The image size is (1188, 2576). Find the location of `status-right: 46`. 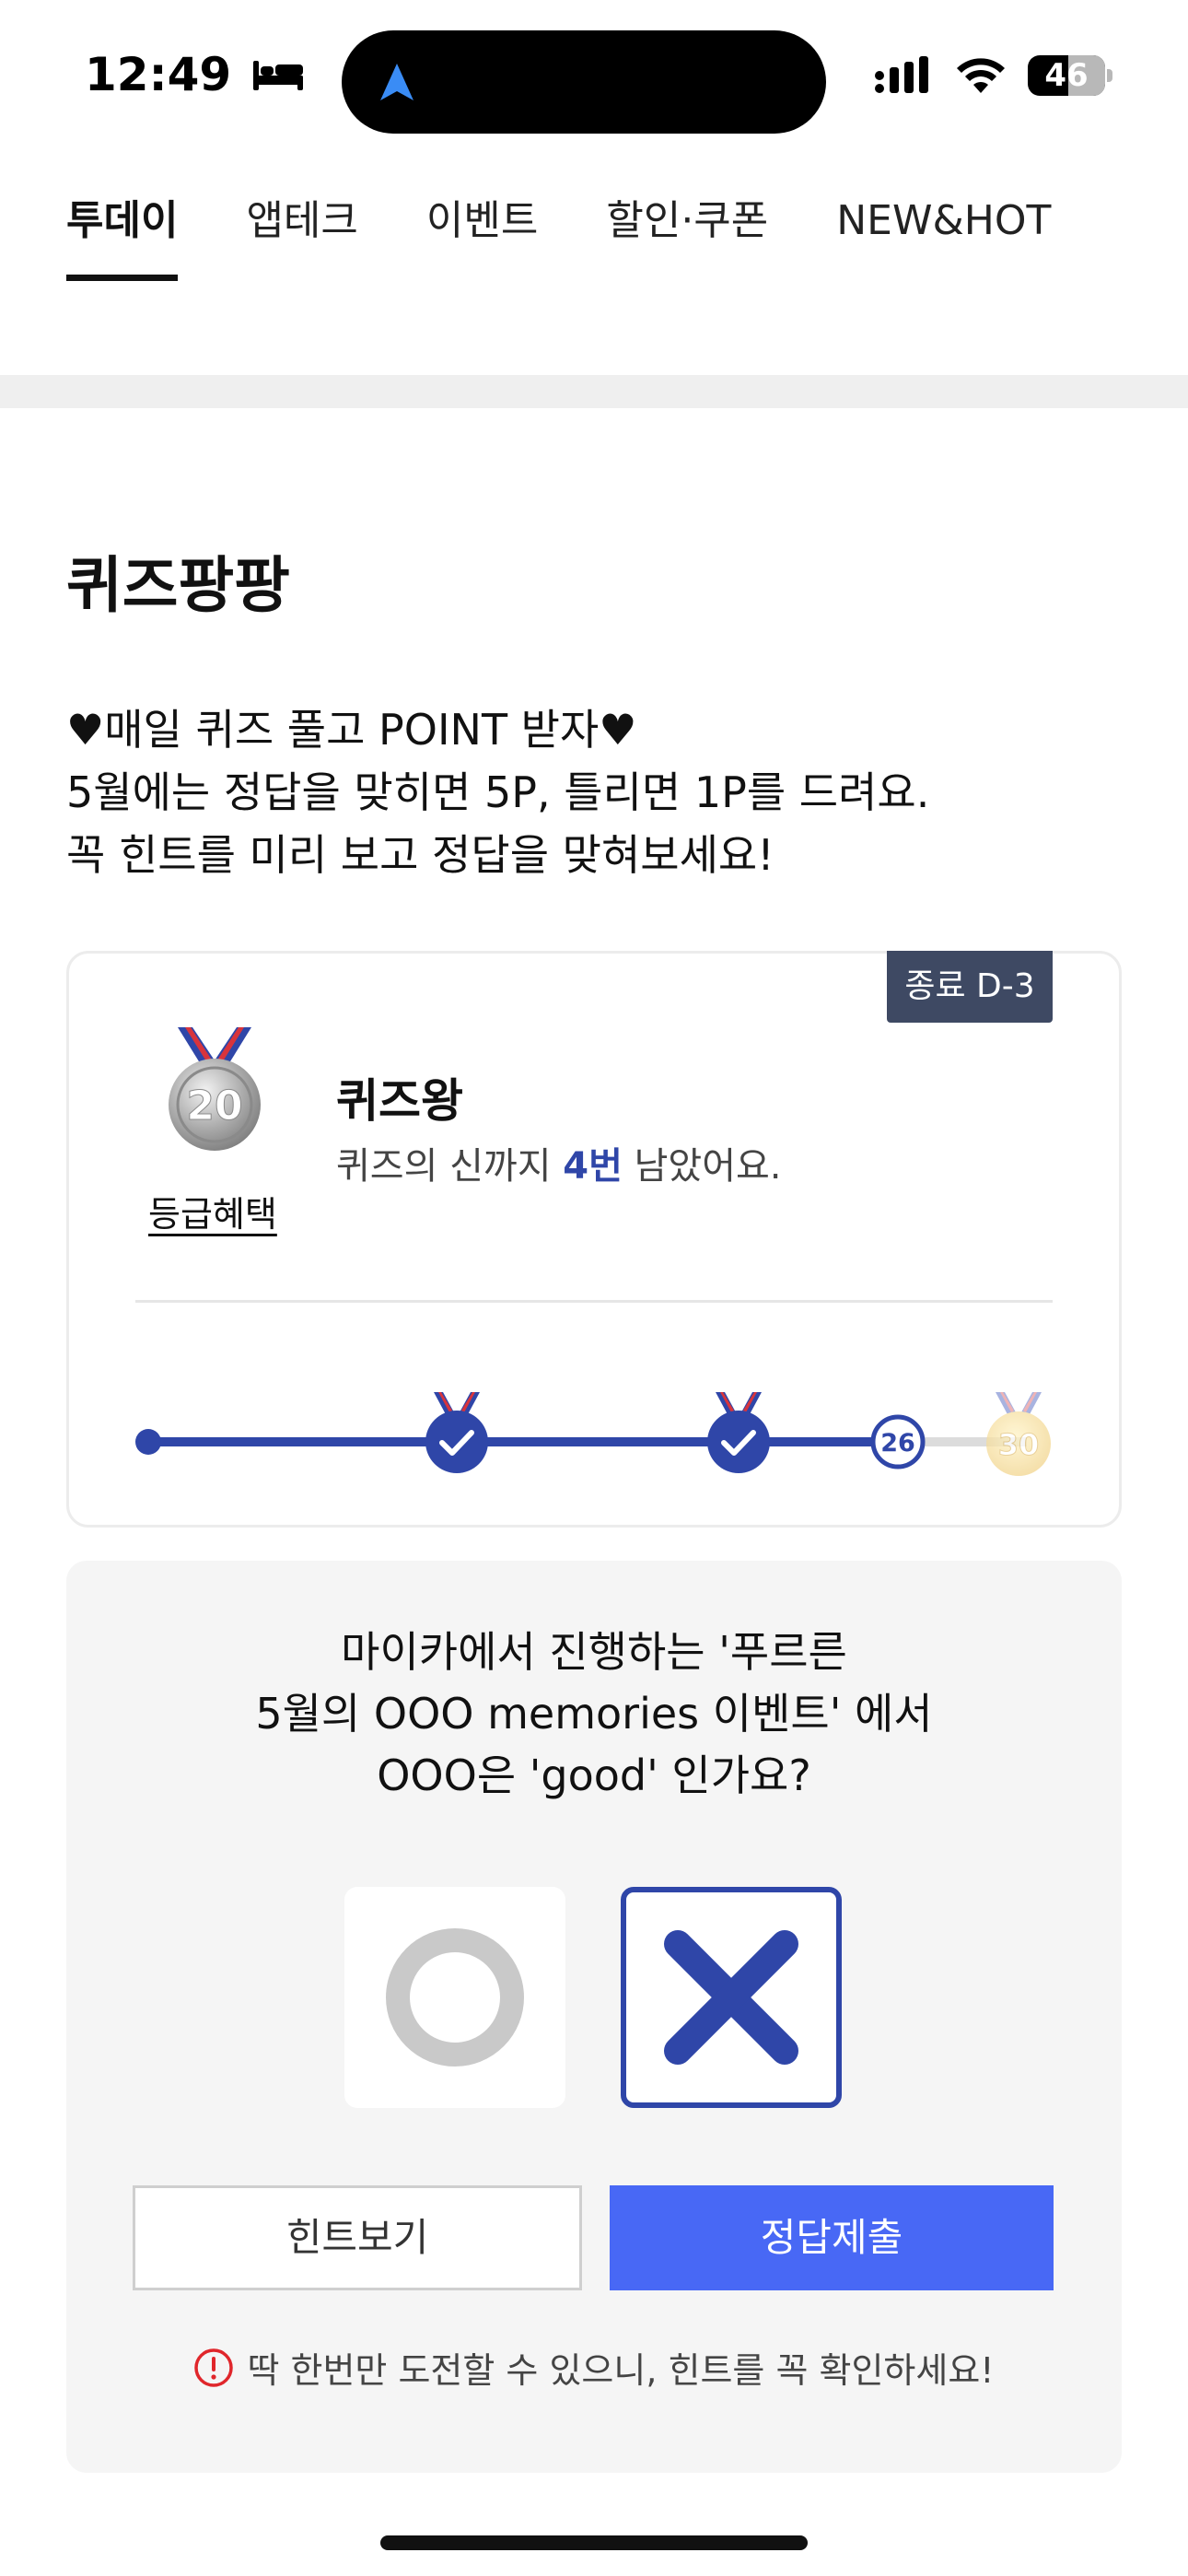

status-right: 46 is located at coordinates (992, 75).